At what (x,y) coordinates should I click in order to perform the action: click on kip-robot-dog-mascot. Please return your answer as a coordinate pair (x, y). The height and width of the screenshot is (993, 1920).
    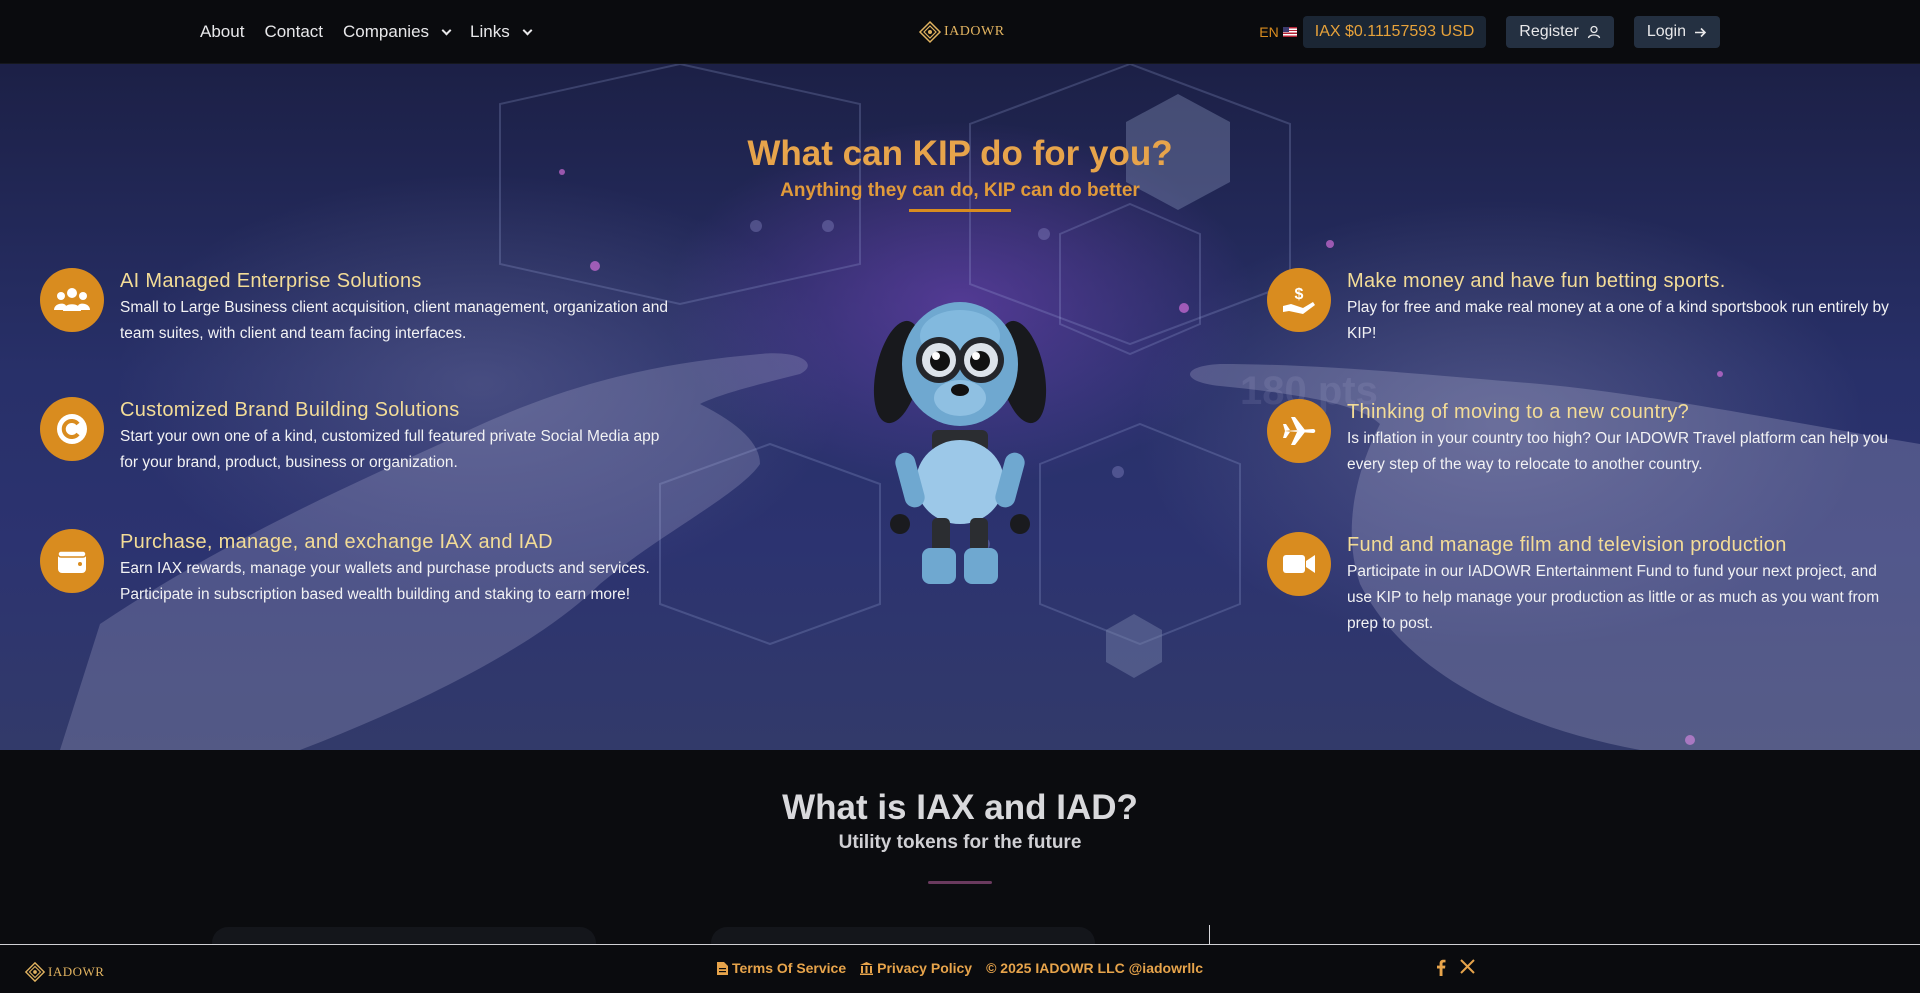
    Looking at the image, I should click on (960, 443).